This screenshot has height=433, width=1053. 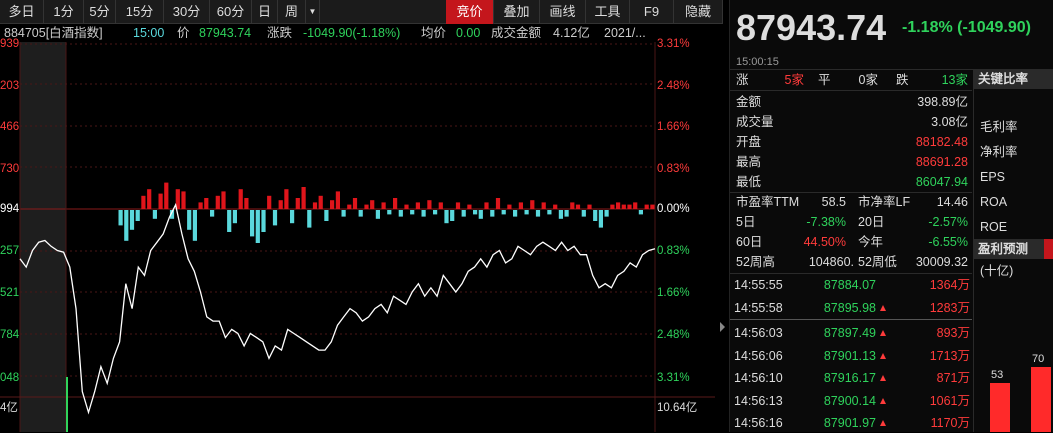 I want to click on forecast-bar-label: 70, so click(x=1038, y=359).